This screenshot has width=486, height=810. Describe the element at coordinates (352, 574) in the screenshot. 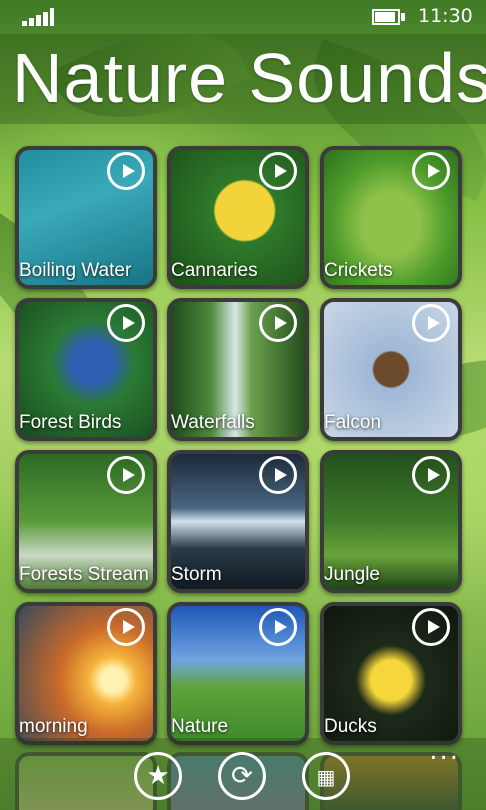

I see `sound-label: Jungle` at that location.